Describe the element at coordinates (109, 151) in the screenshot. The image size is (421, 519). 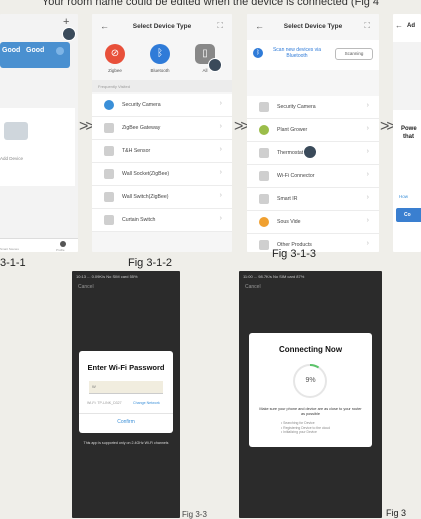
I see `sensor-icon` at that location.